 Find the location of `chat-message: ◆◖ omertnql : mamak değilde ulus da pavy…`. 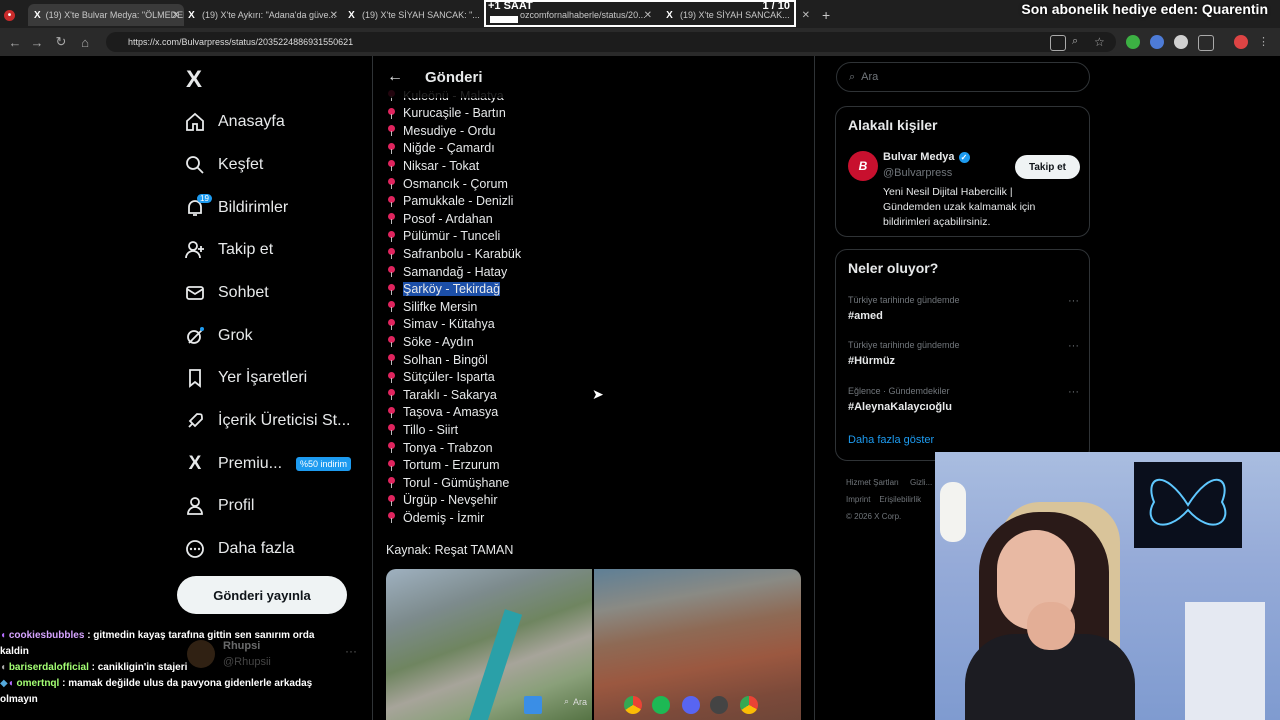

chat-message: ◆◖ omertnql : mamak değilde ulus da pavy… is located at coordinates (165, 692).